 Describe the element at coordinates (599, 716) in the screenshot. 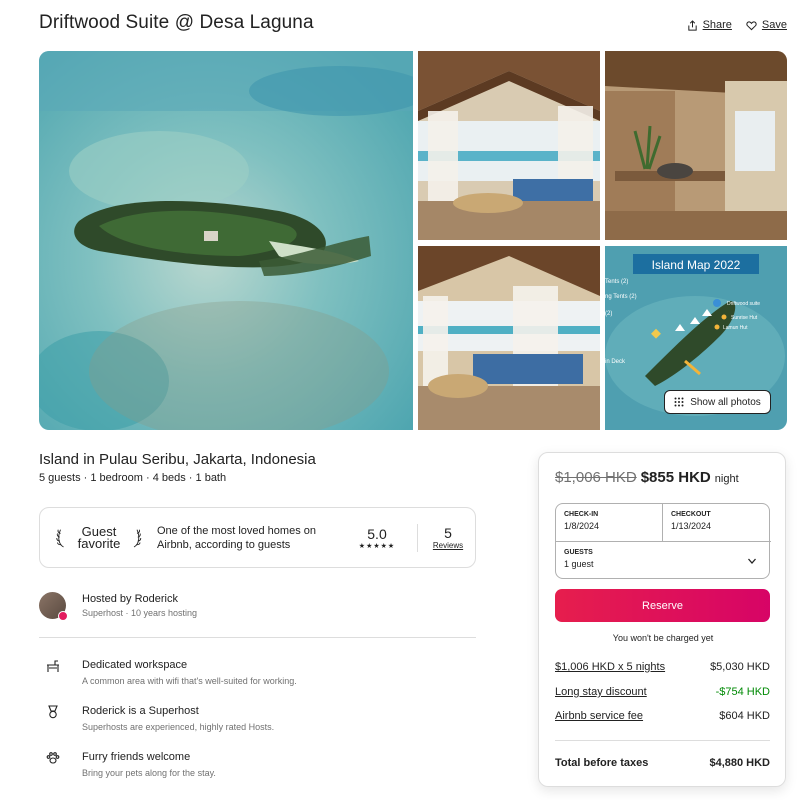

I see `price-line-label: Airbnb service fee` at that location.